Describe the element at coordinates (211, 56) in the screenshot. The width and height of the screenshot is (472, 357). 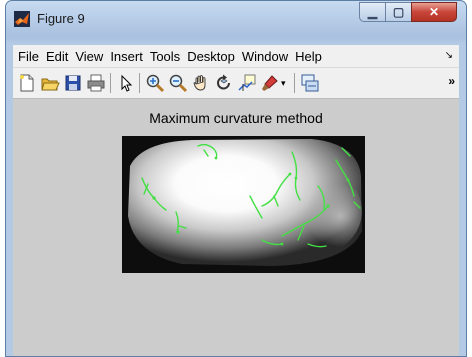
I see `menu-desktop: Desktop` at that location.